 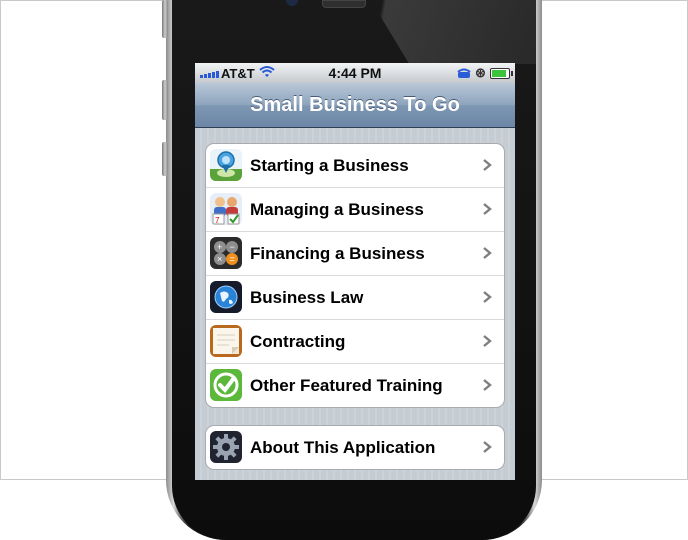 What do you see at coordinates (337, 209) in the screenshot?
I see `menu-item-label: Managing a Business` at bounding box center [337, 209].